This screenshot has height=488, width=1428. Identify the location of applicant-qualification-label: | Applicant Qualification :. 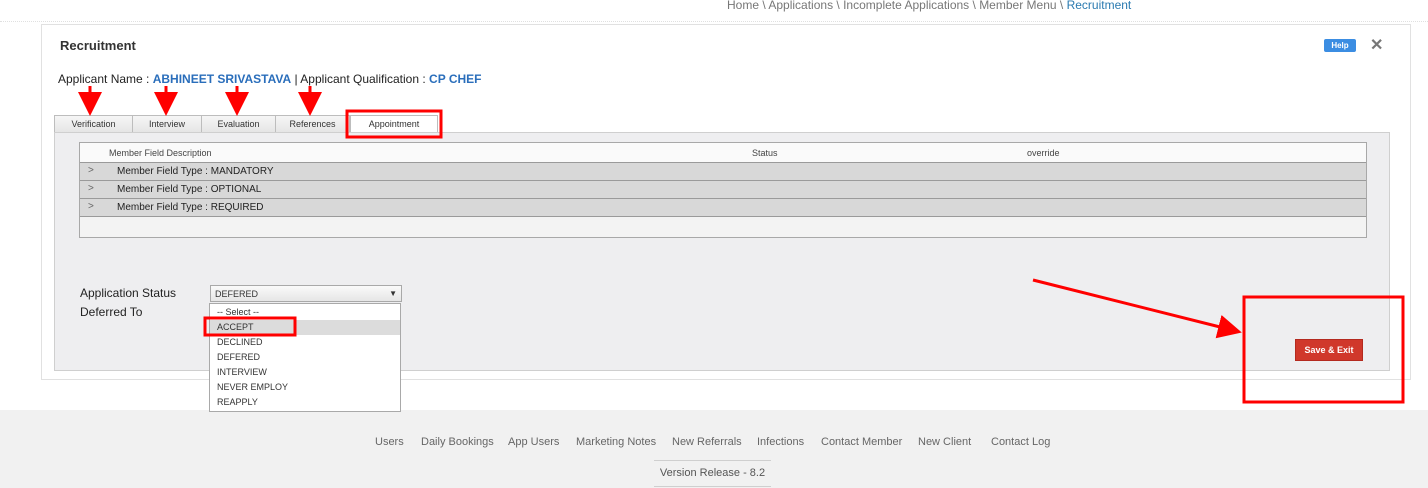
(360, 79).